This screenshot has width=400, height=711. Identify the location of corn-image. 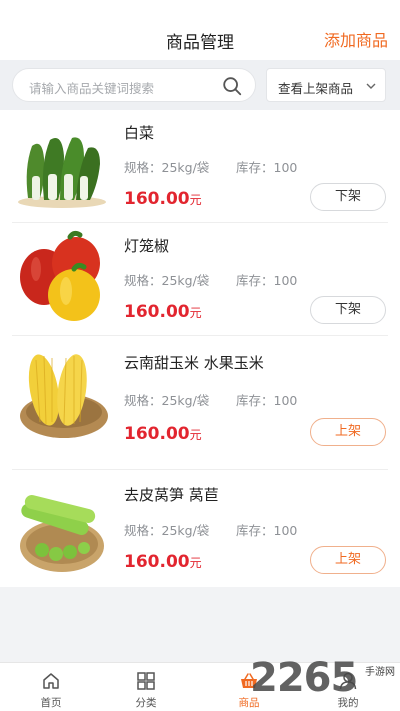
(62, 394).